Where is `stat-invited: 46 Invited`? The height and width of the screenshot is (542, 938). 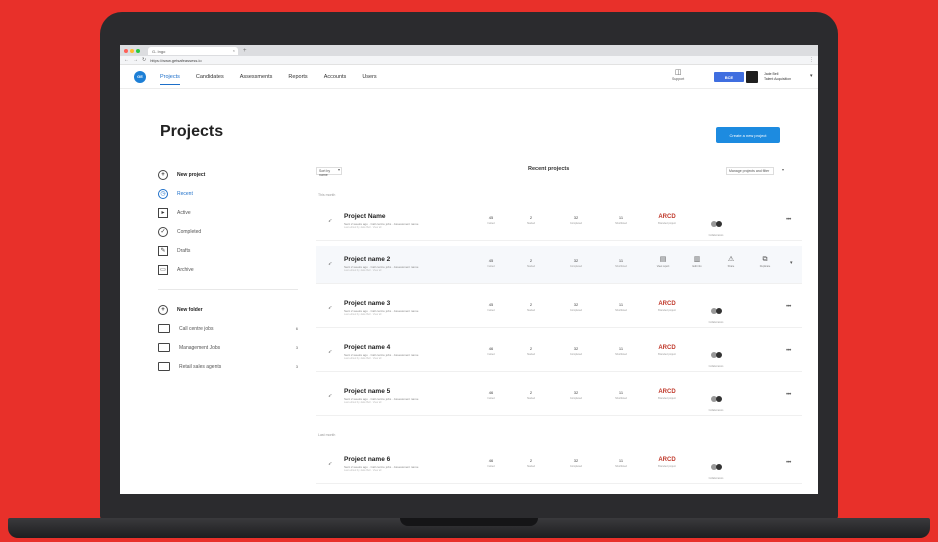 stat-invited: 46 Invited is located at coordinates (491, 351).